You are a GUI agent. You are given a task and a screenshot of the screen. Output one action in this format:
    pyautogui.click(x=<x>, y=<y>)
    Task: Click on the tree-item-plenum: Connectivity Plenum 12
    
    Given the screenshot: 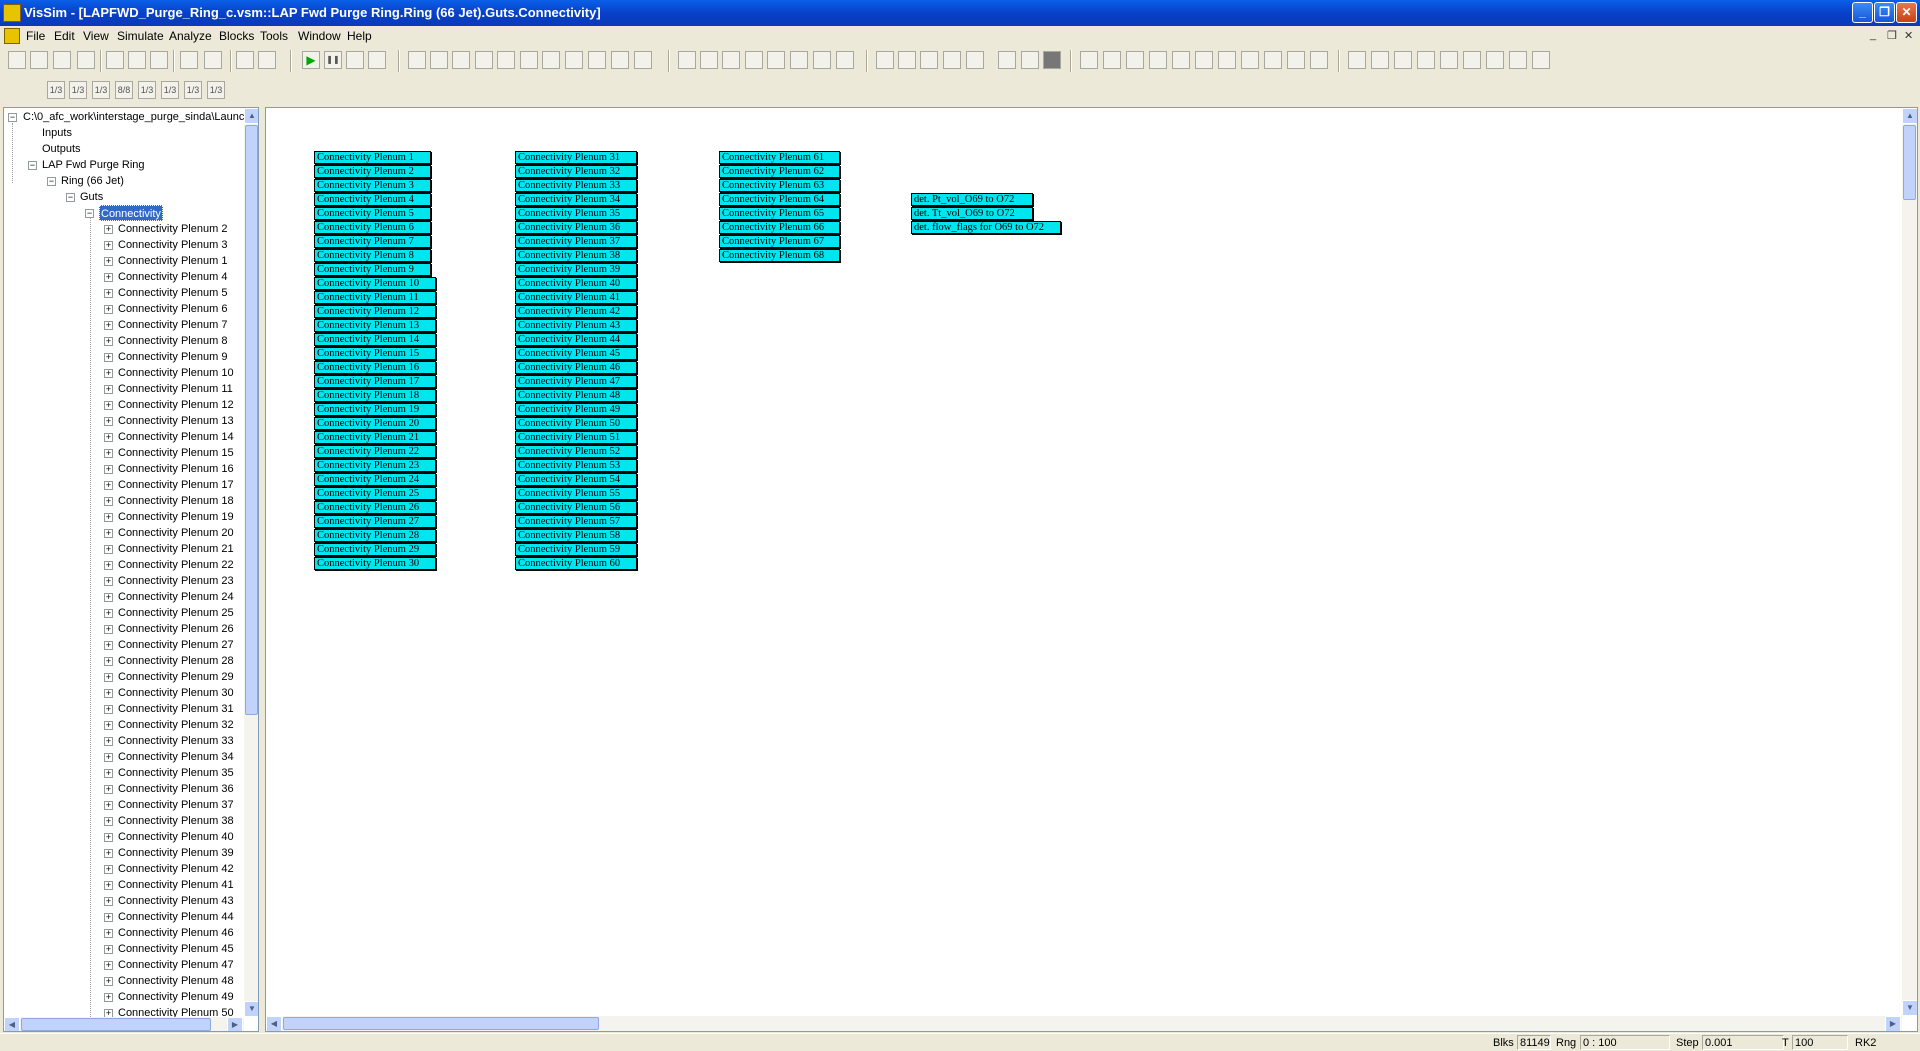 What is the action you would take?
    pyautogui.click(x=176, y=405)
    